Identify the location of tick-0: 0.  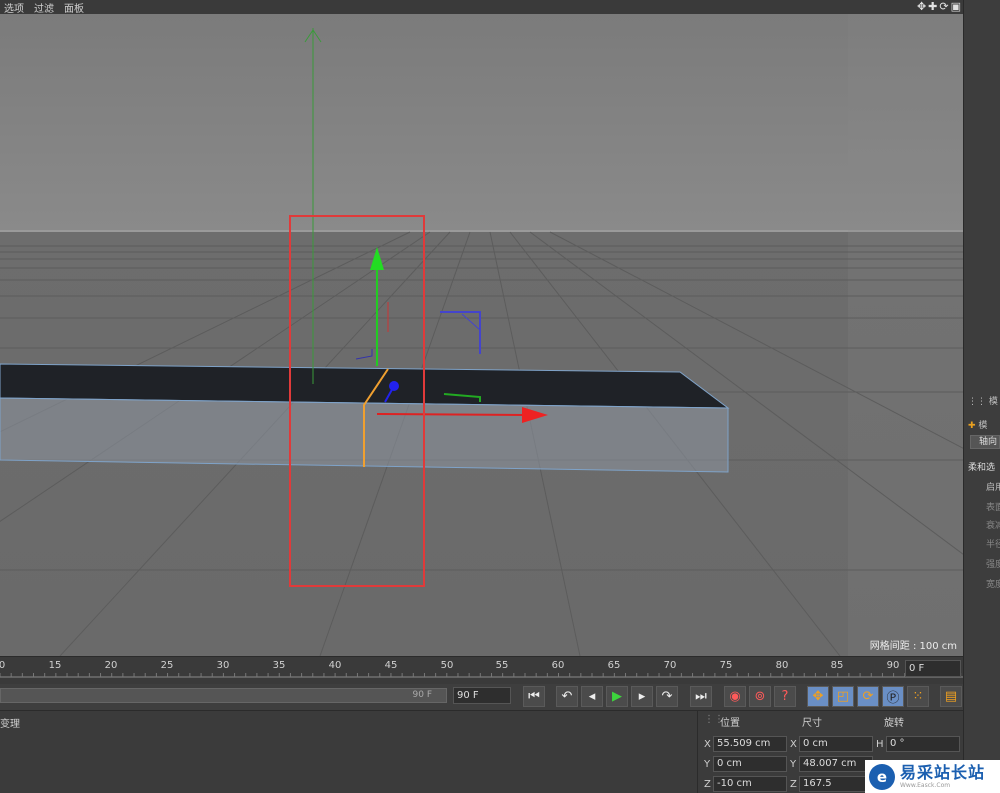
(3, 665).